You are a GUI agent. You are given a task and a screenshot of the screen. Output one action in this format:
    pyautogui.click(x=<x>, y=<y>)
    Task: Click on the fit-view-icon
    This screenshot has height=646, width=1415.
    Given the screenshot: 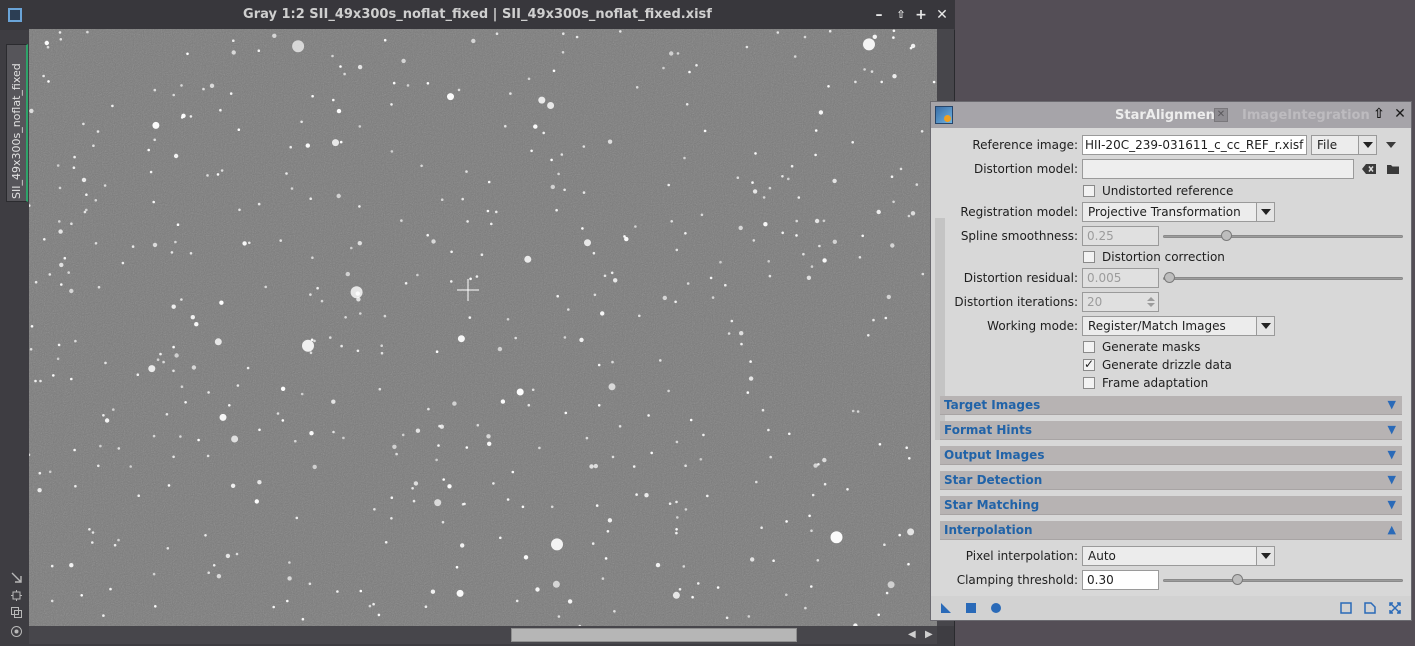 What is the action you would take?
    pyautogui.click(x=16, y=595)
    